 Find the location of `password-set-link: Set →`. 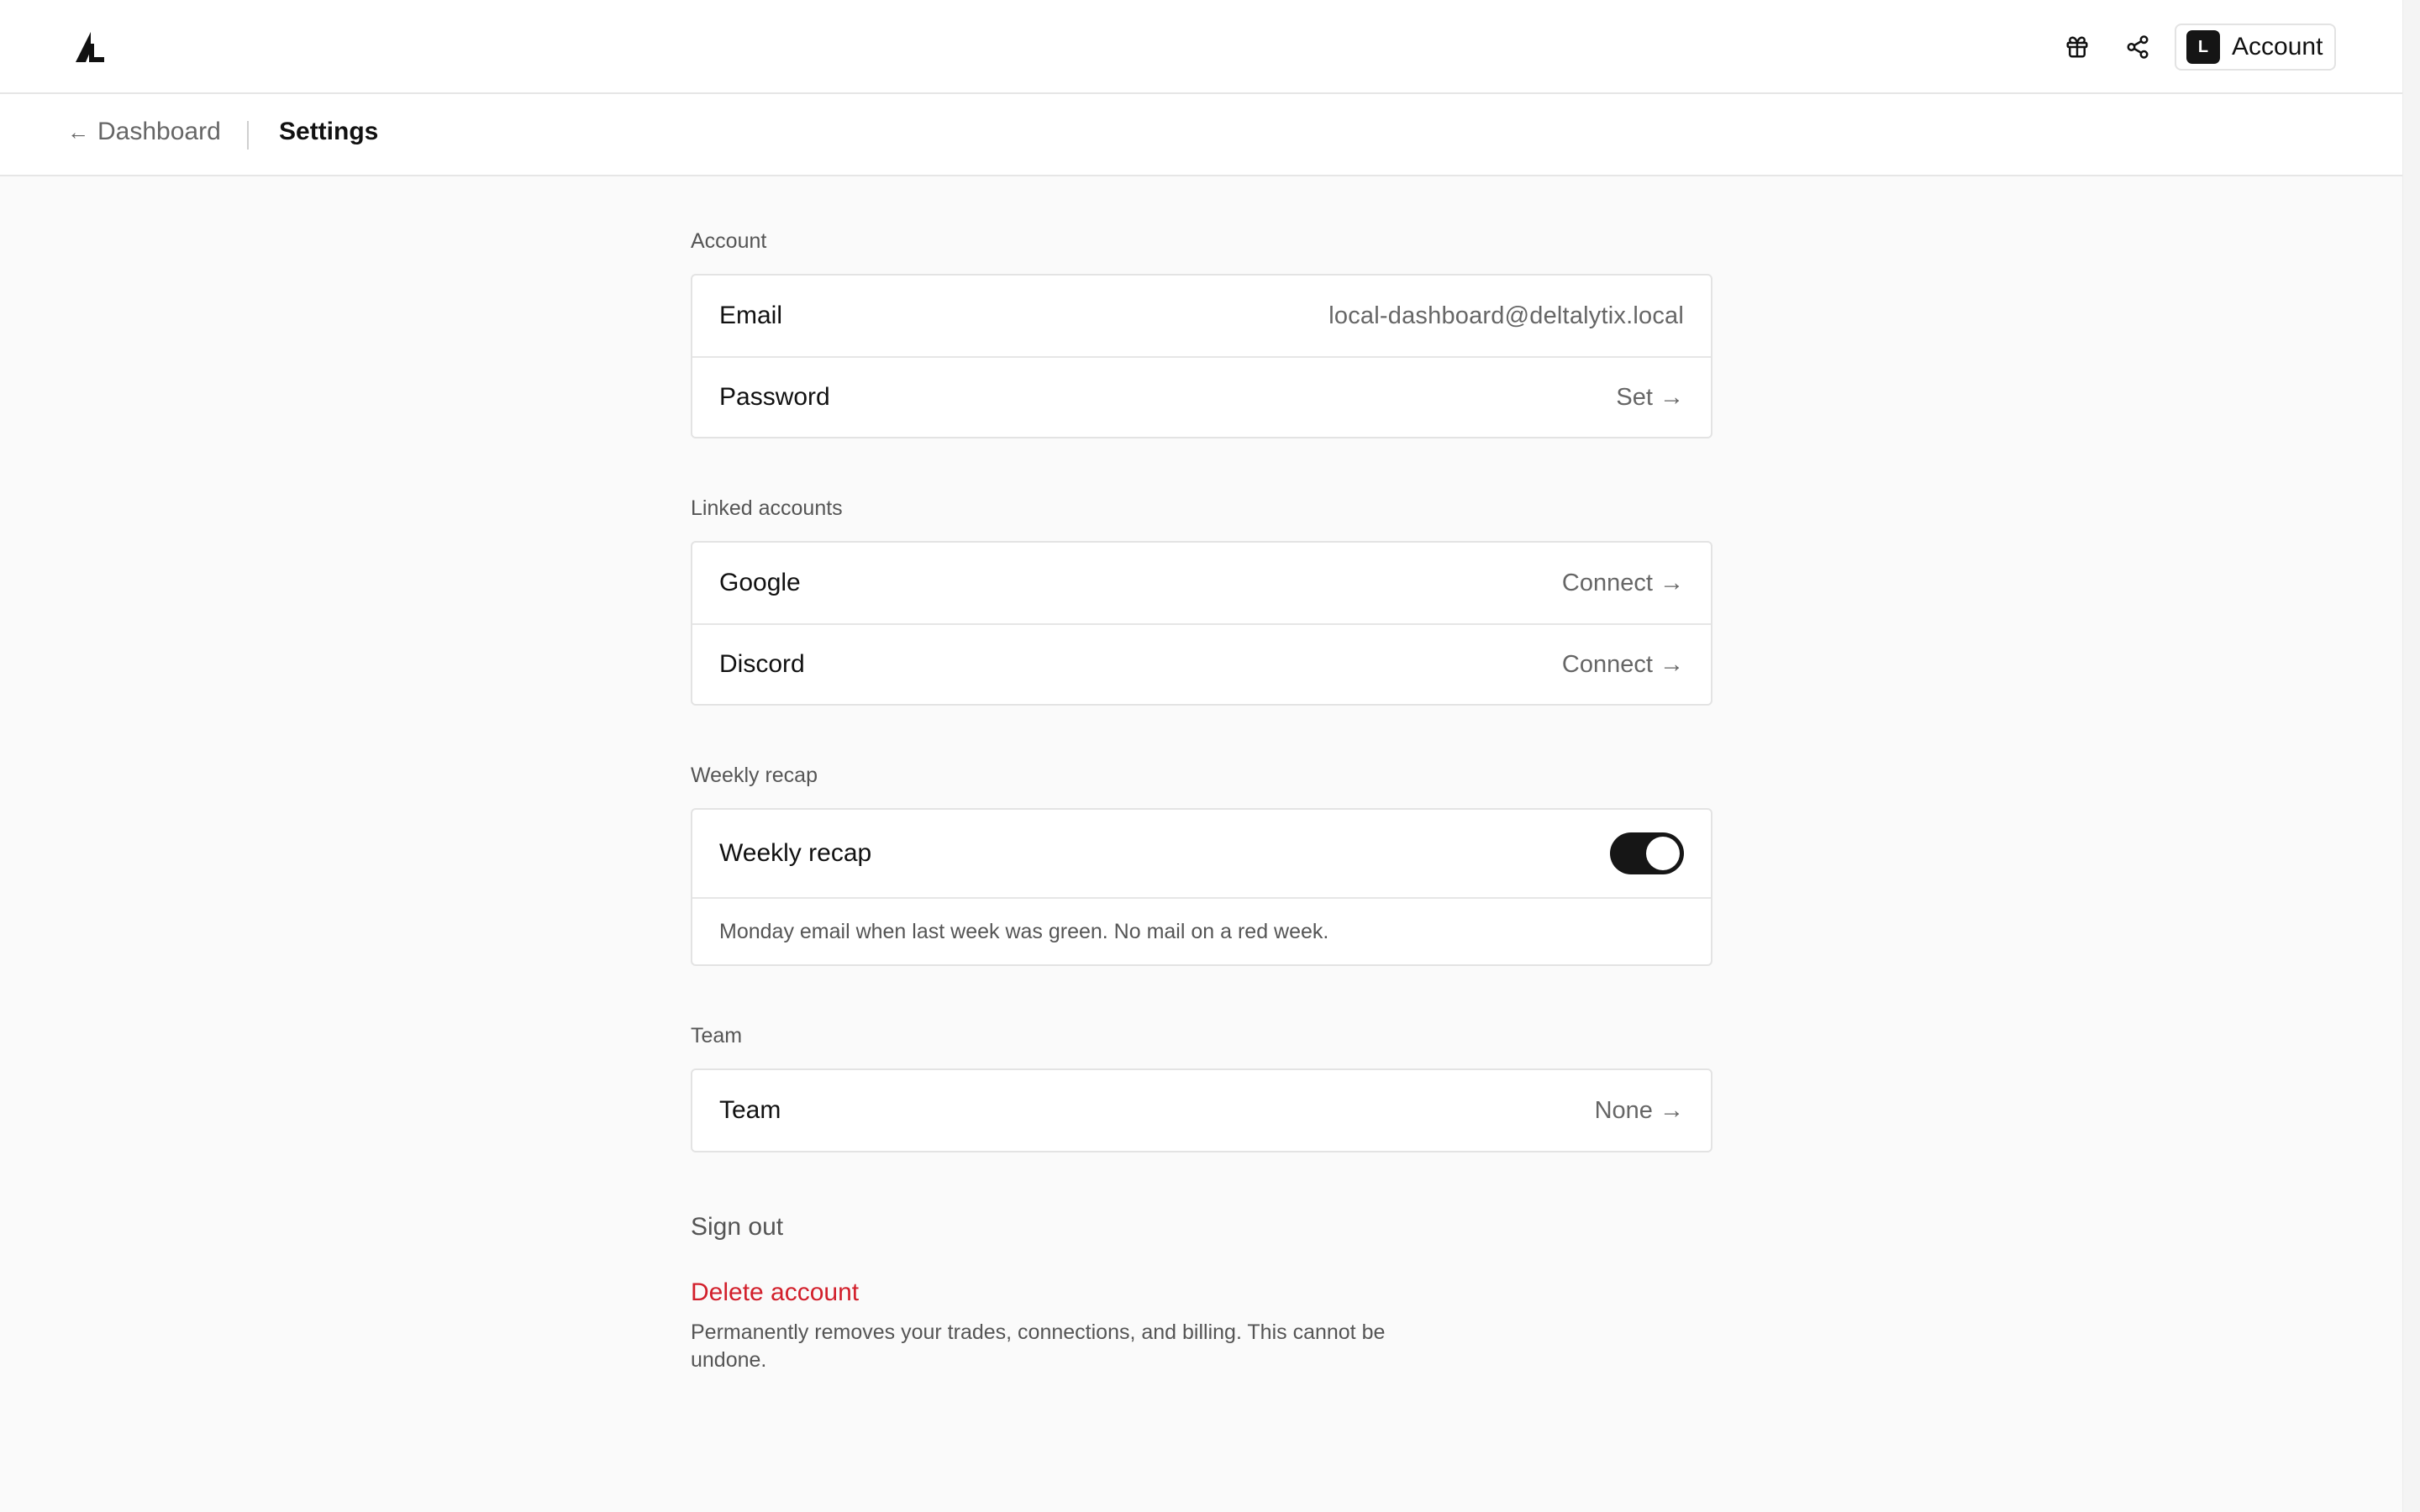

password-set-link: Set → is located at coordinates (1650, 398).